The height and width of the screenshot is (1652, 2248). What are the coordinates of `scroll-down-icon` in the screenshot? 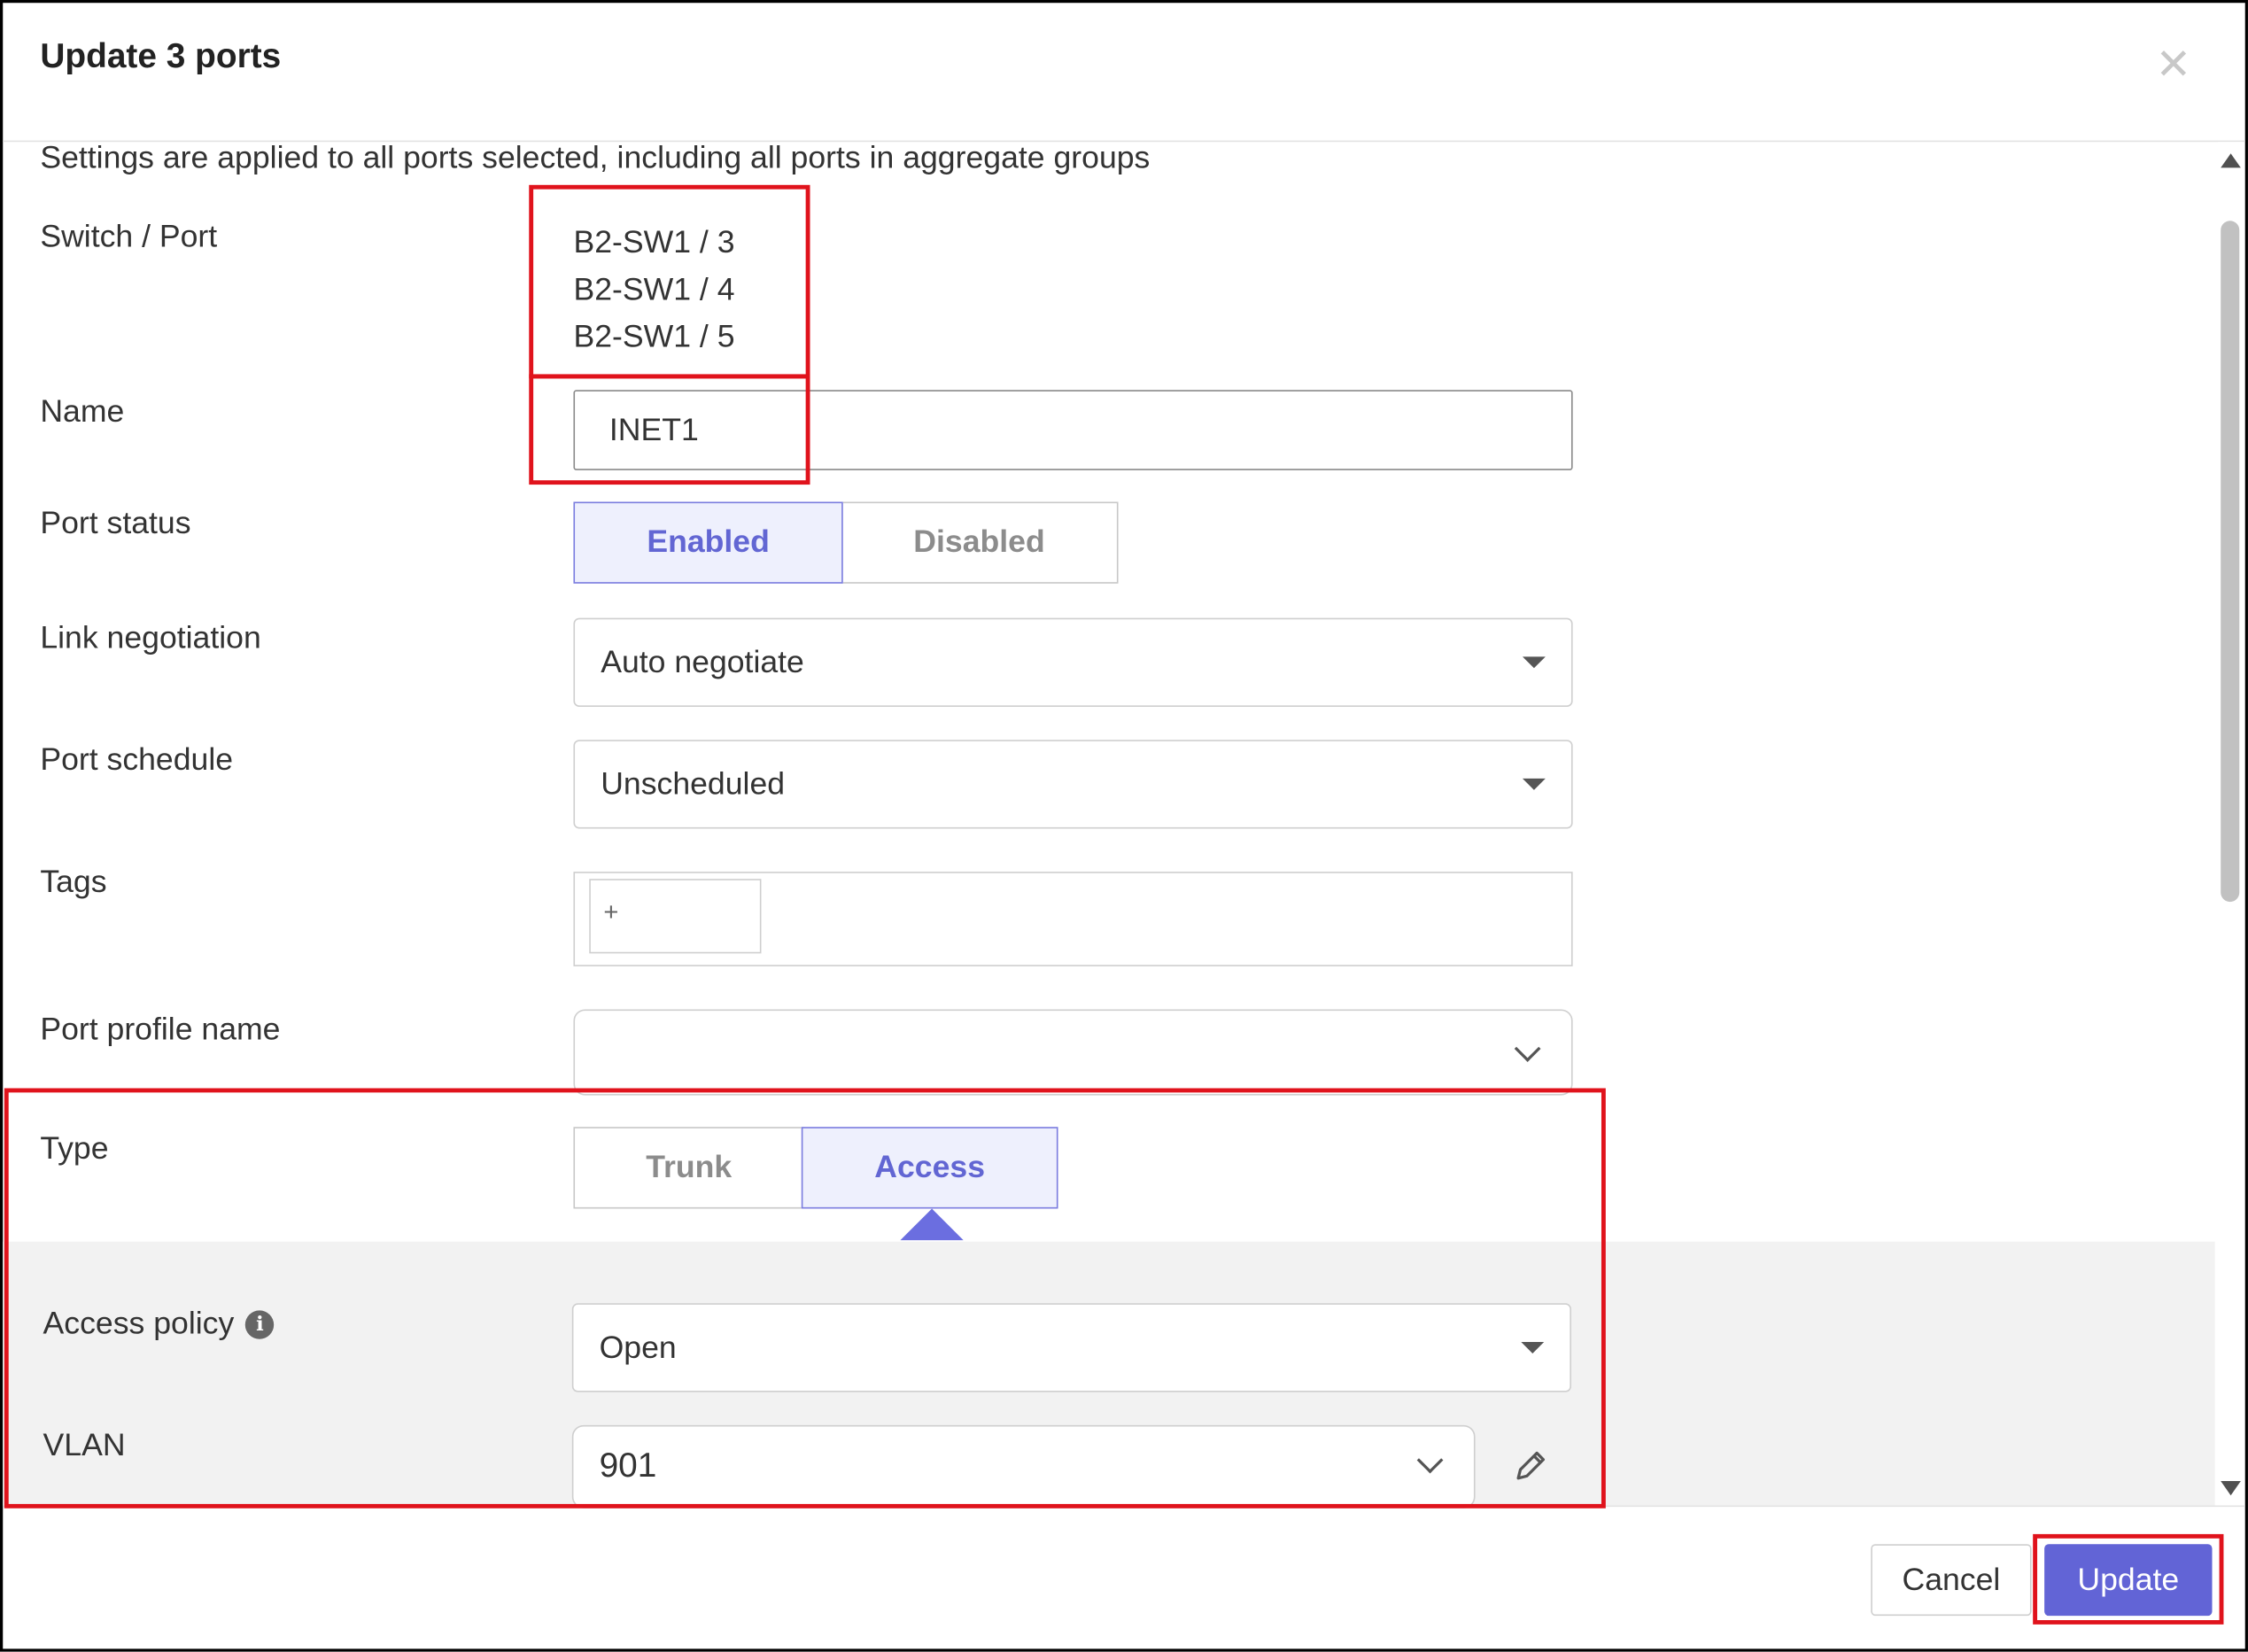 It's located at (2231, 1488).